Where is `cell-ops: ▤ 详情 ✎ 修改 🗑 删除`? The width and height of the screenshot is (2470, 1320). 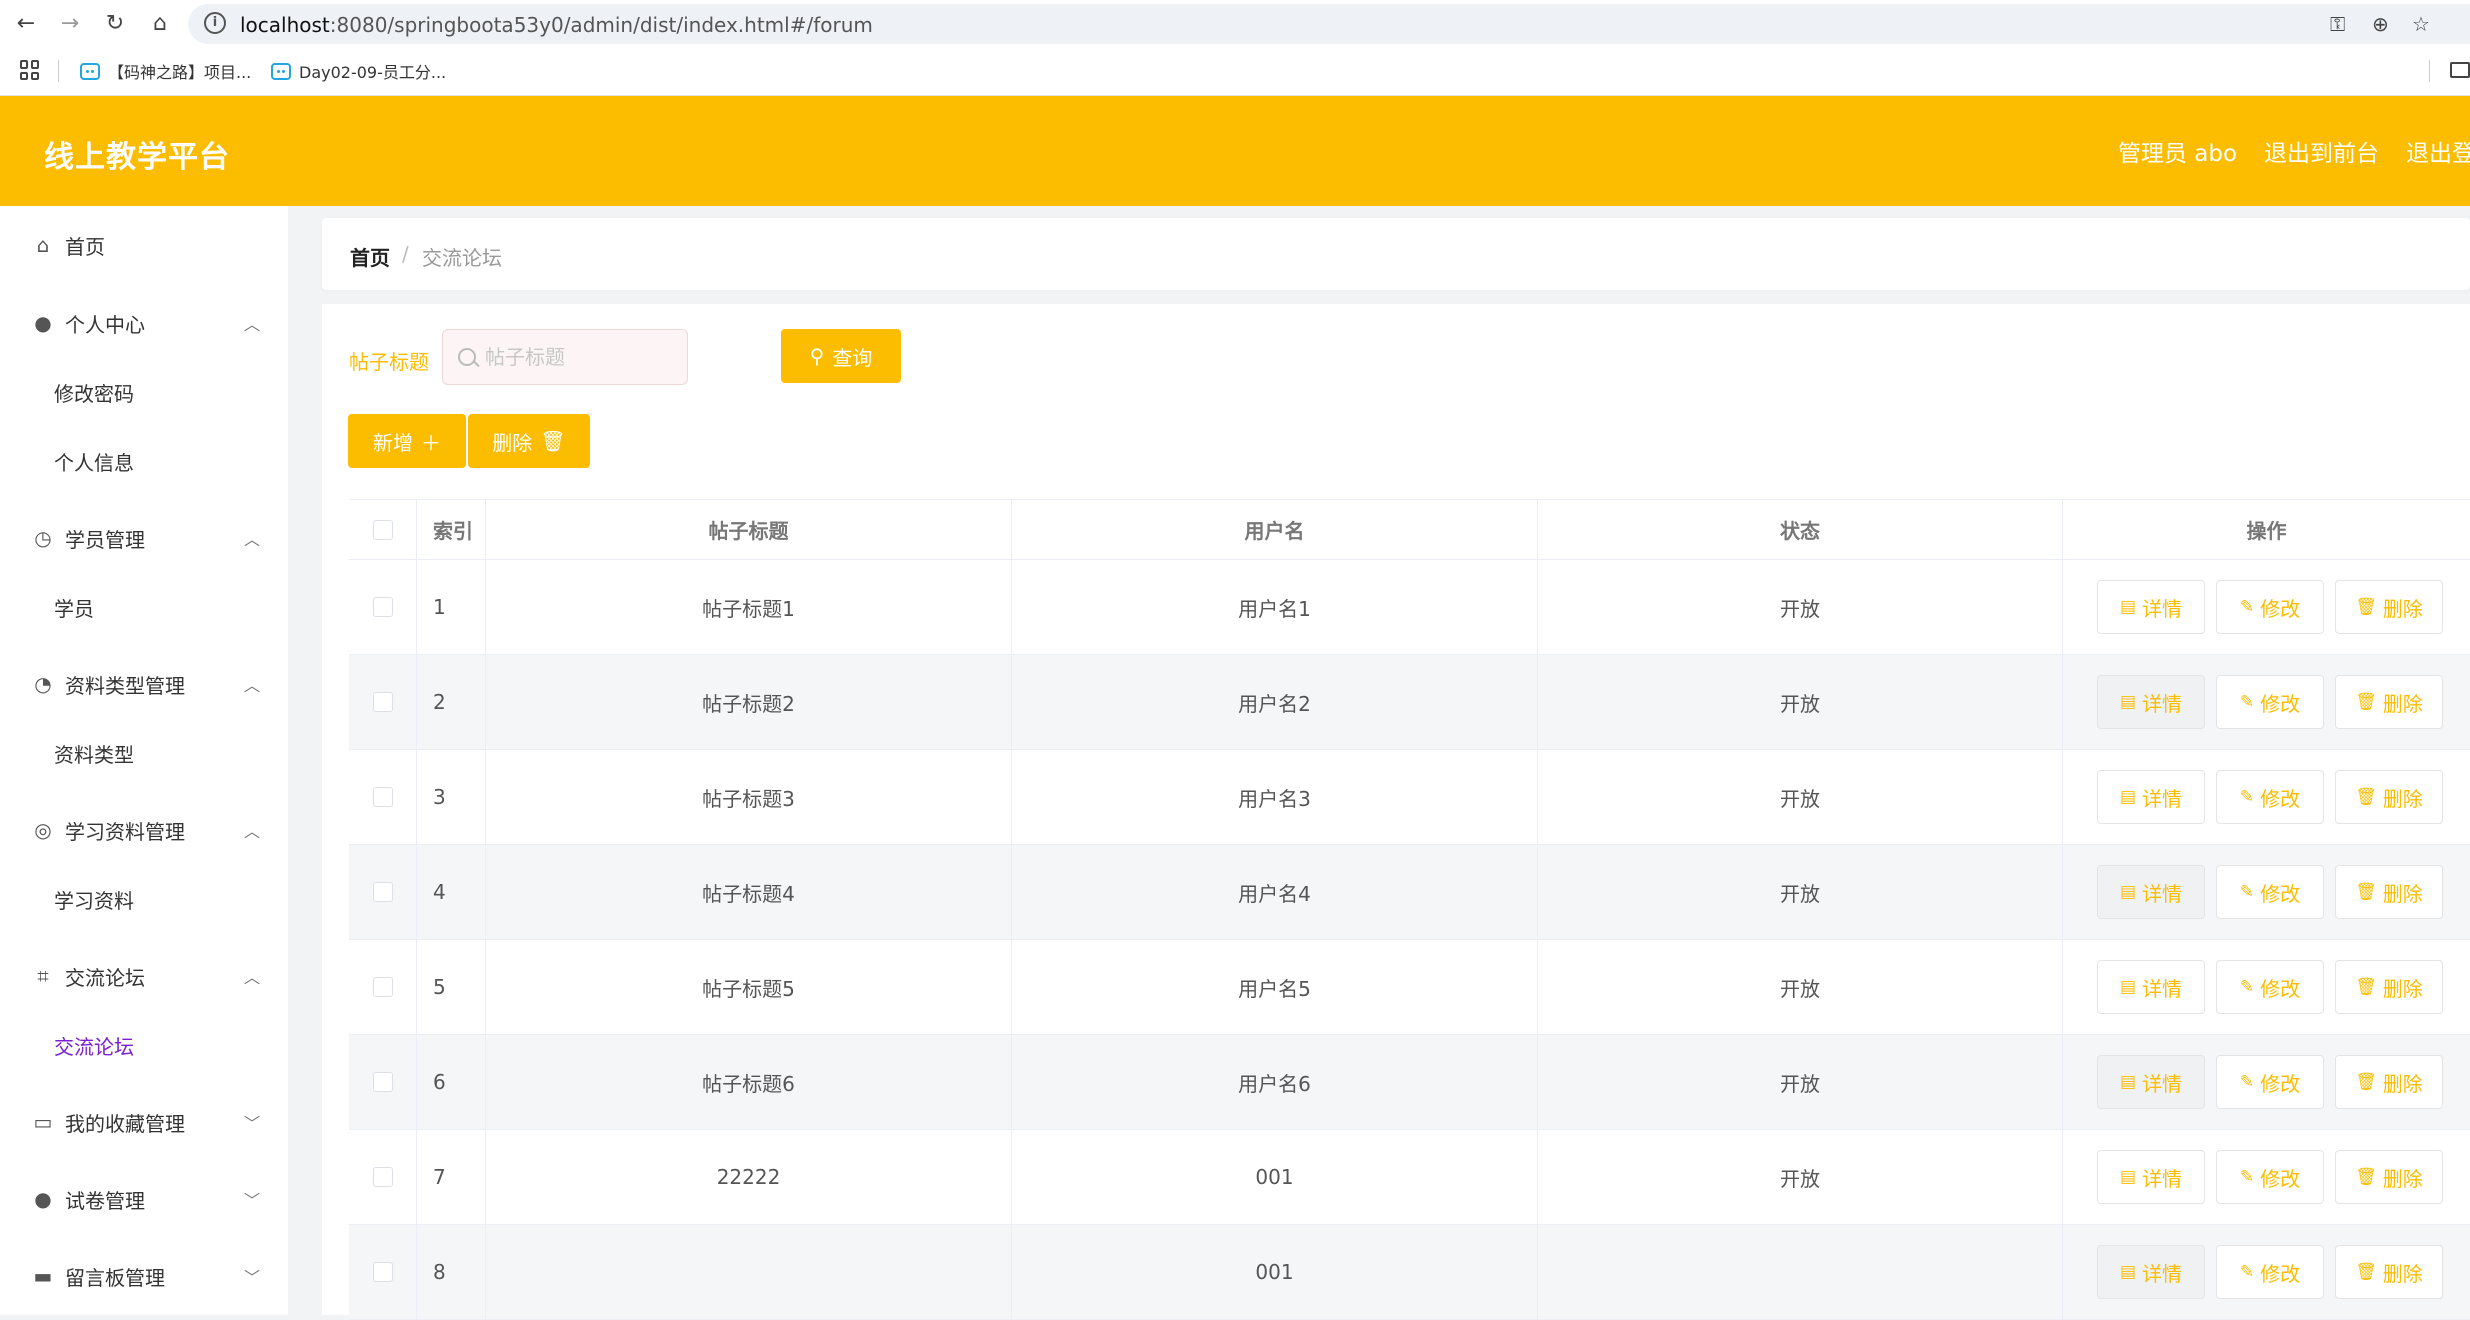
cell-ops: ▤ 详情 ✎ 修改 🗑 删除 is located at coordinates (2266, 702).